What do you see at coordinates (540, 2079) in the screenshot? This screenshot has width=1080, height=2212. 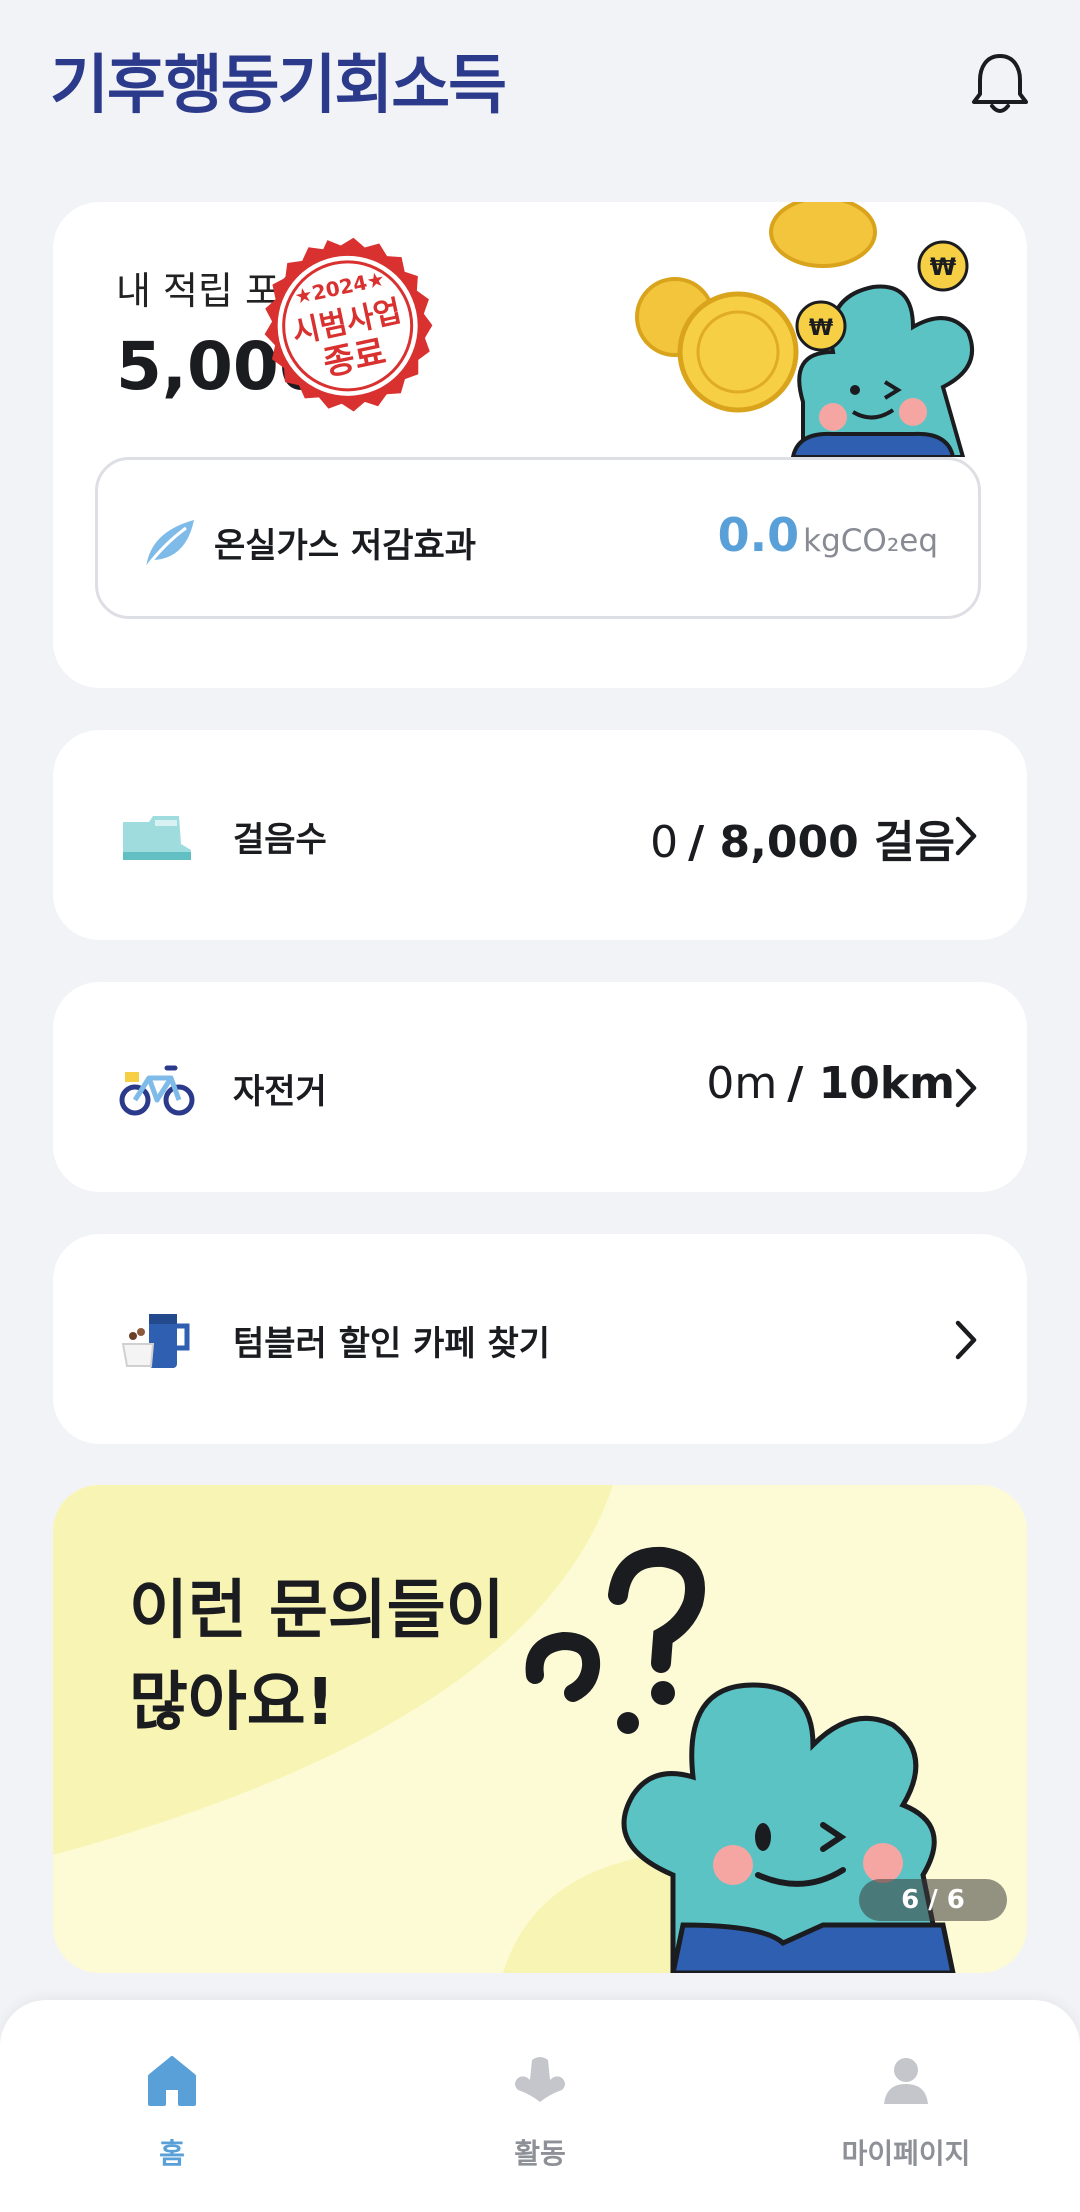 I see `activity-icon` at bounding box center [540, 2079].